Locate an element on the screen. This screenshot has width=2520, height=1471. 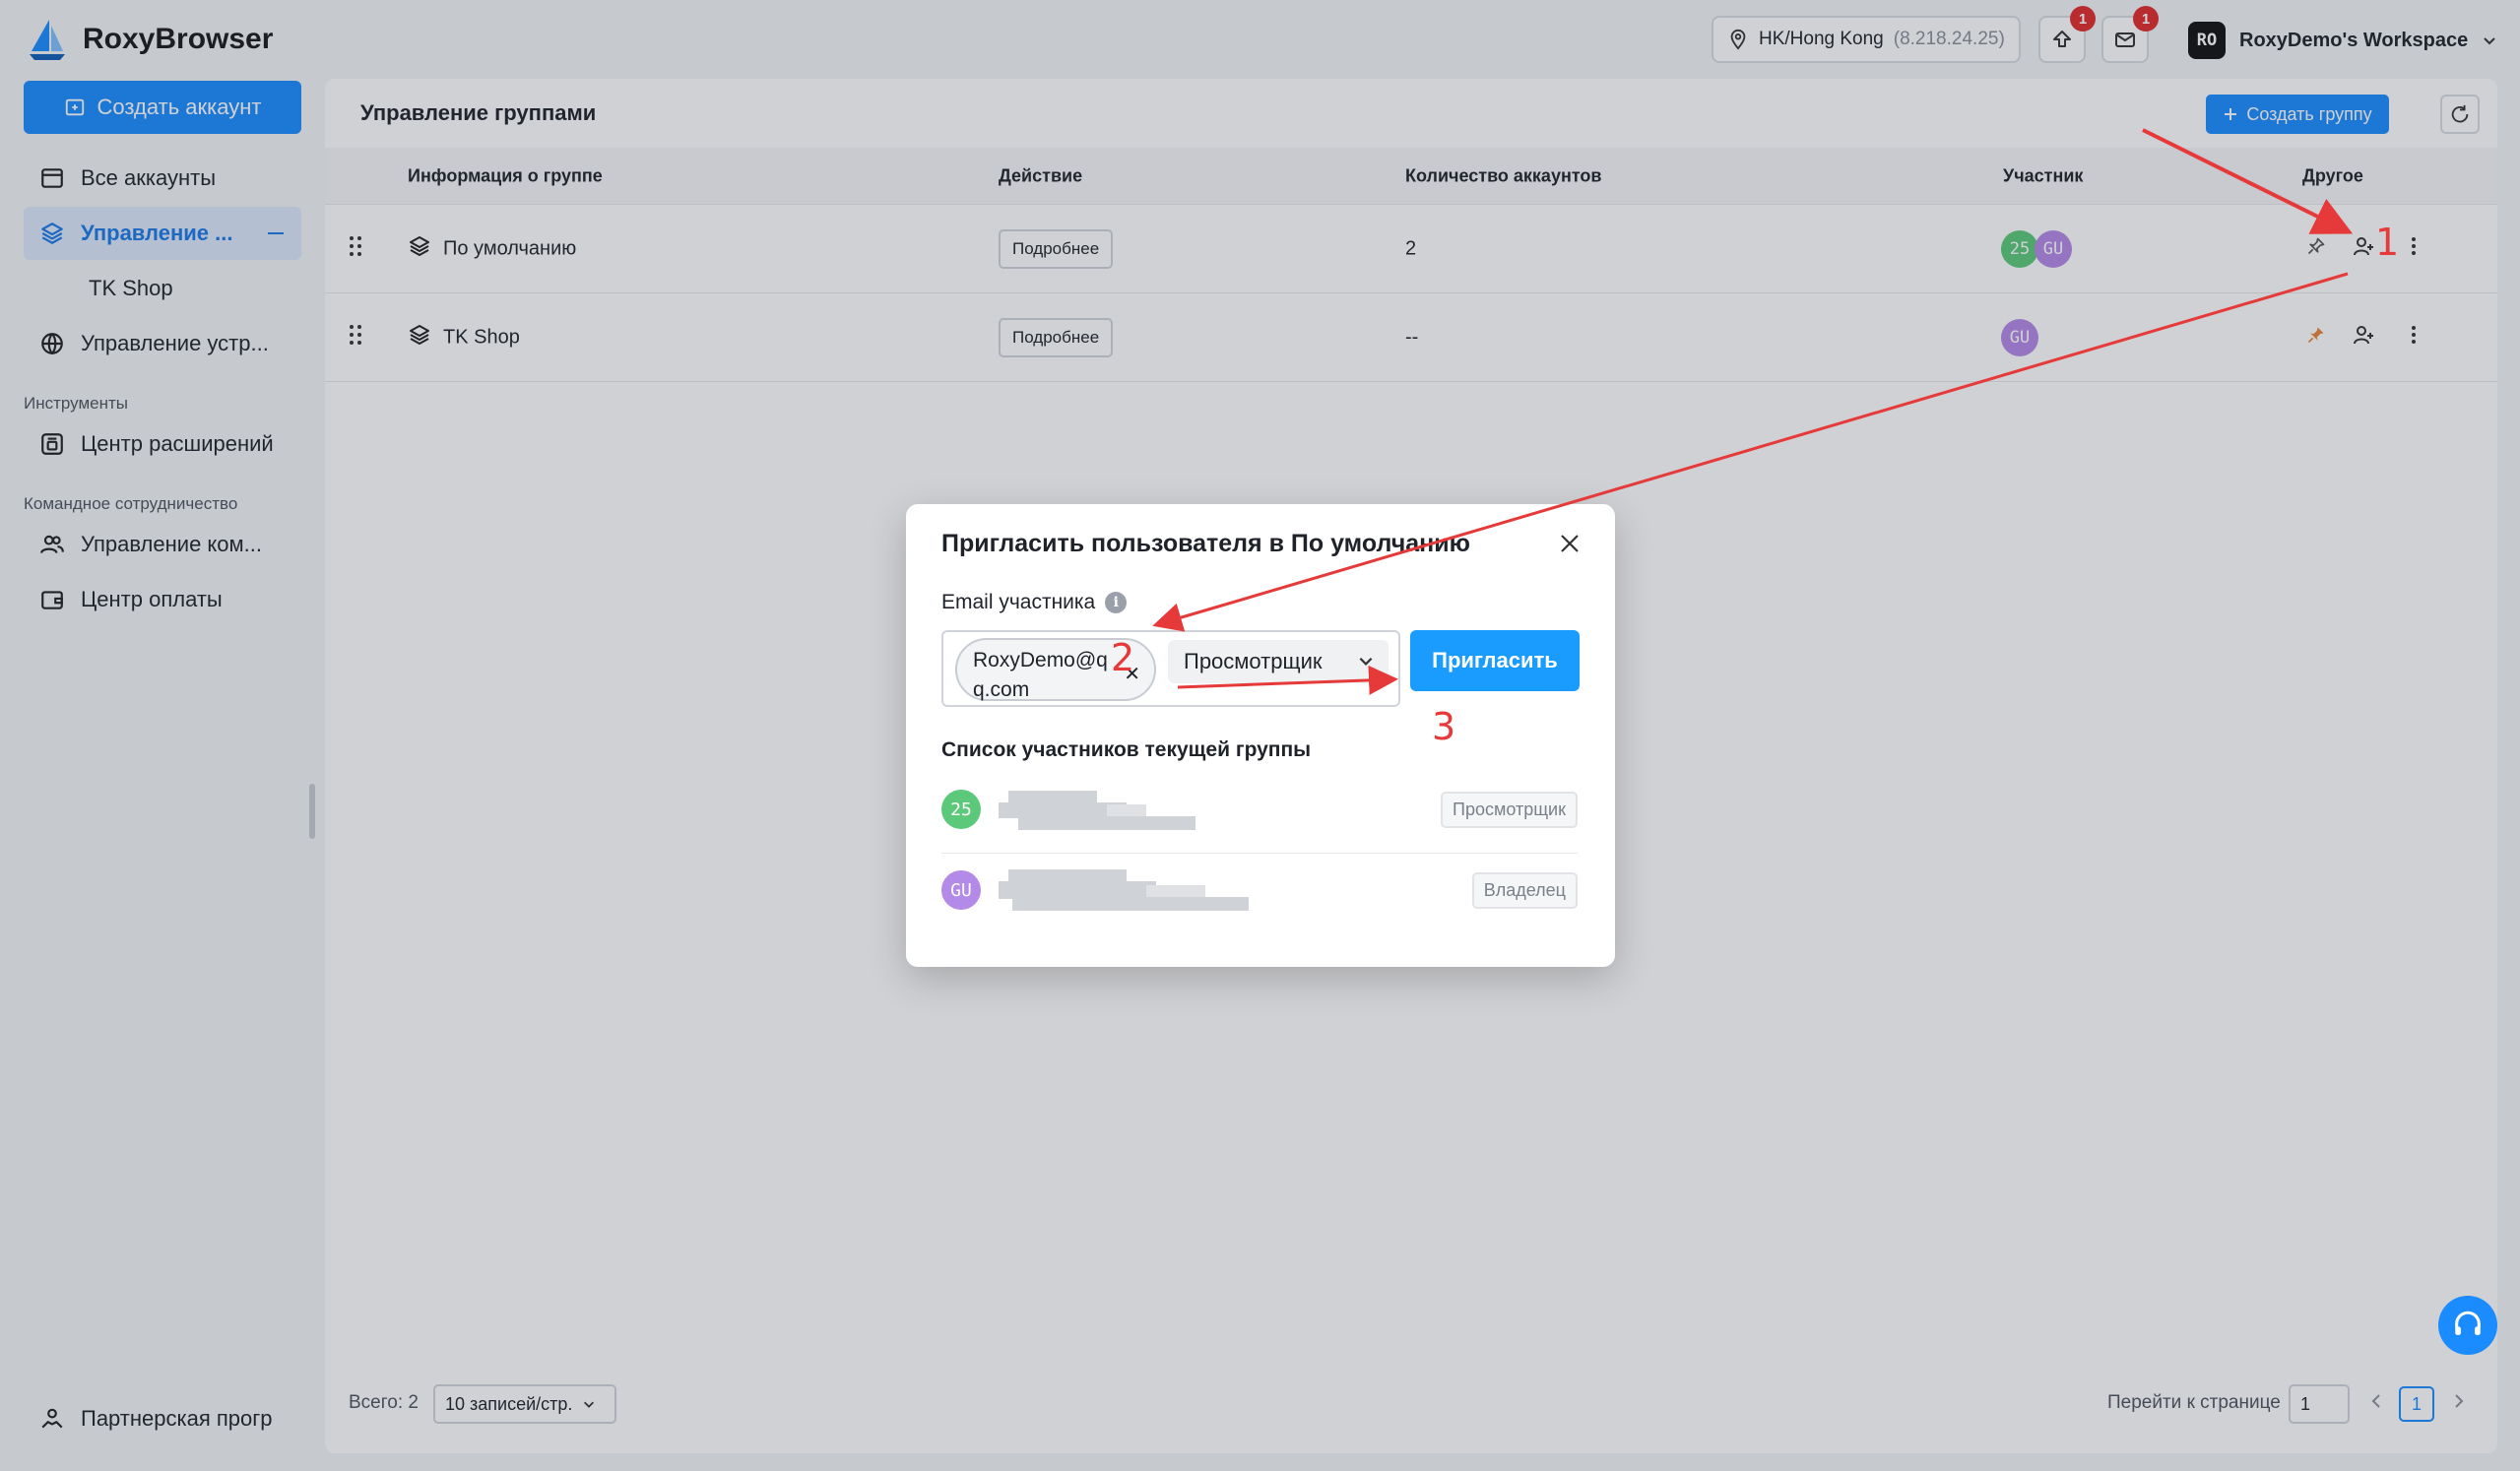
role-select: Просмотрщик is located at coordinates (1278, 661).